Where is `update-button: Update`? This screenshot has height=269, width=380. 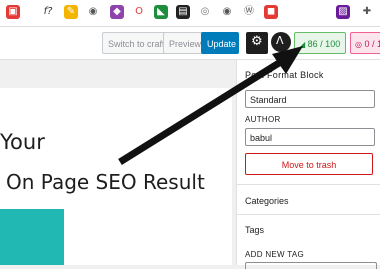 update-button: Update is located at coordinates (220, 43).